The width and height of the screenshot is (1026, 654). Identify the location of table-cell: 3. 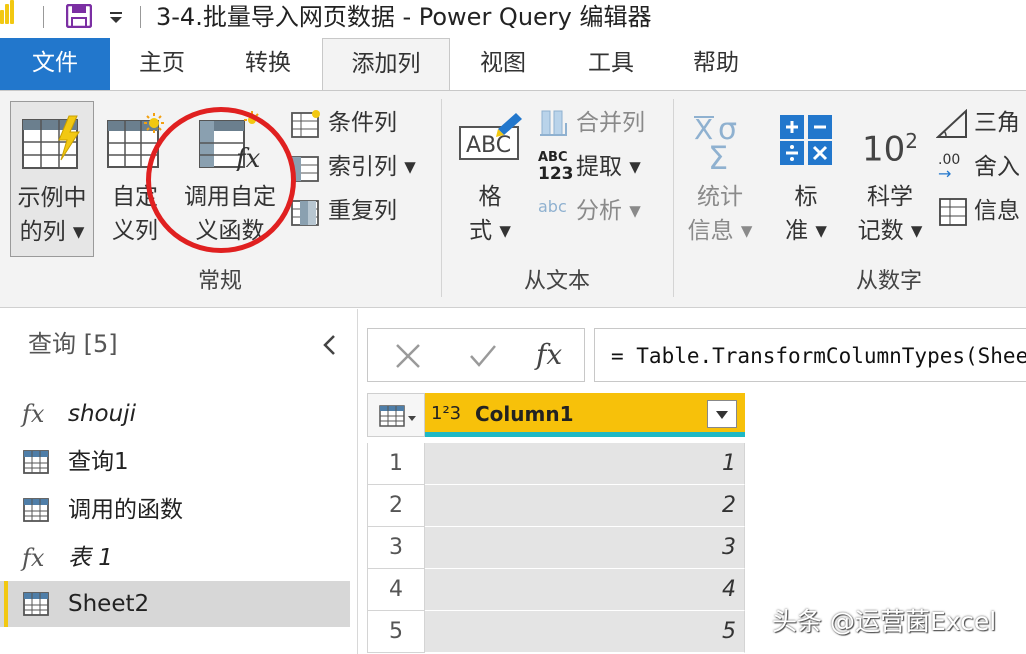
(585, 548).